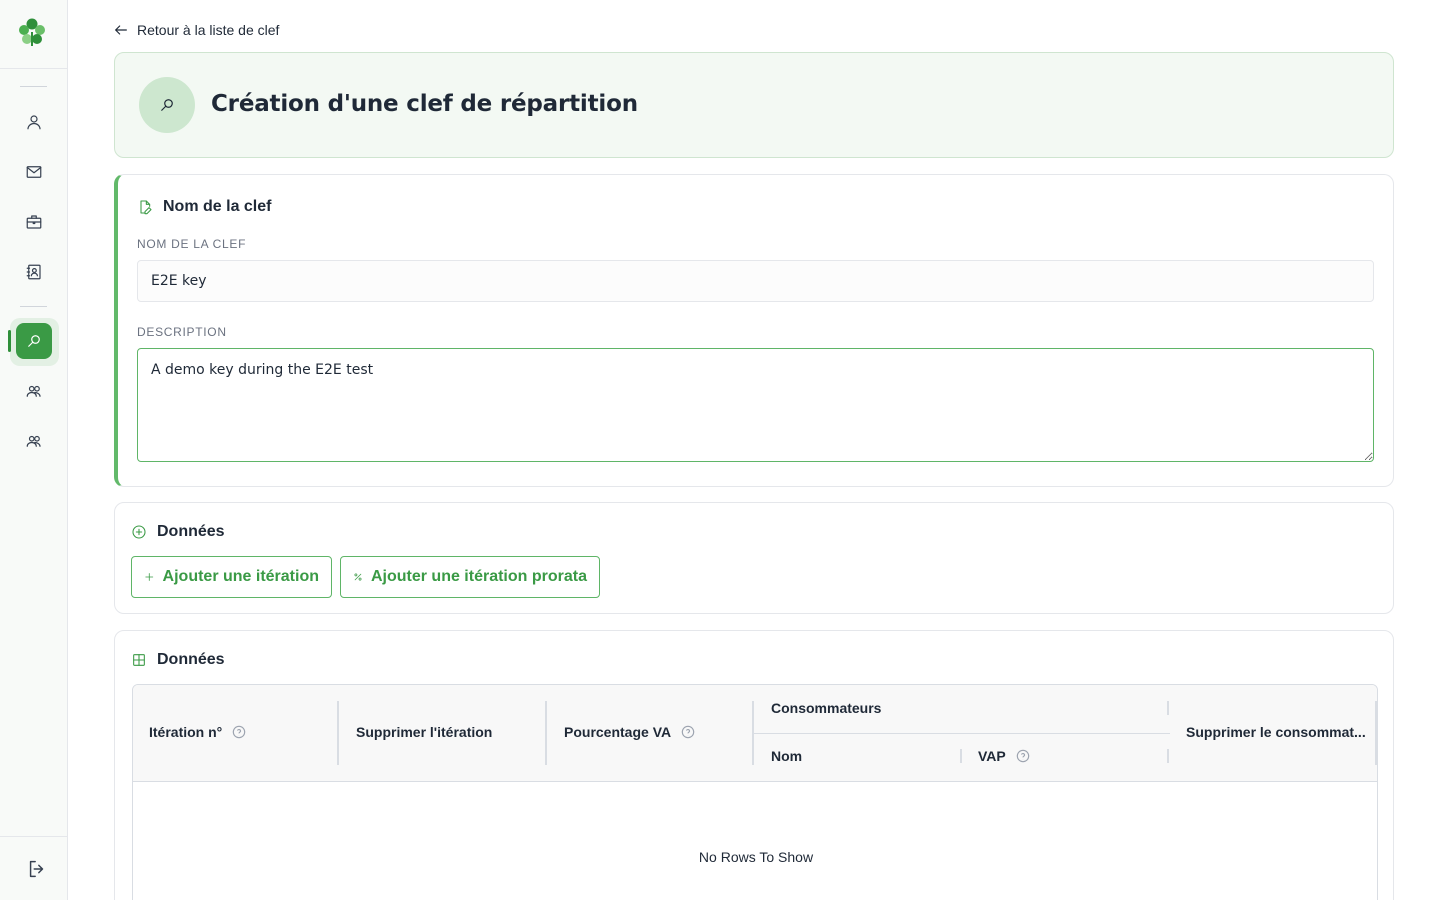 The height and width of the screenshot is (900, 1440). I want to click on back-link-label: Retour à la liste de clef, so click(208, 30).